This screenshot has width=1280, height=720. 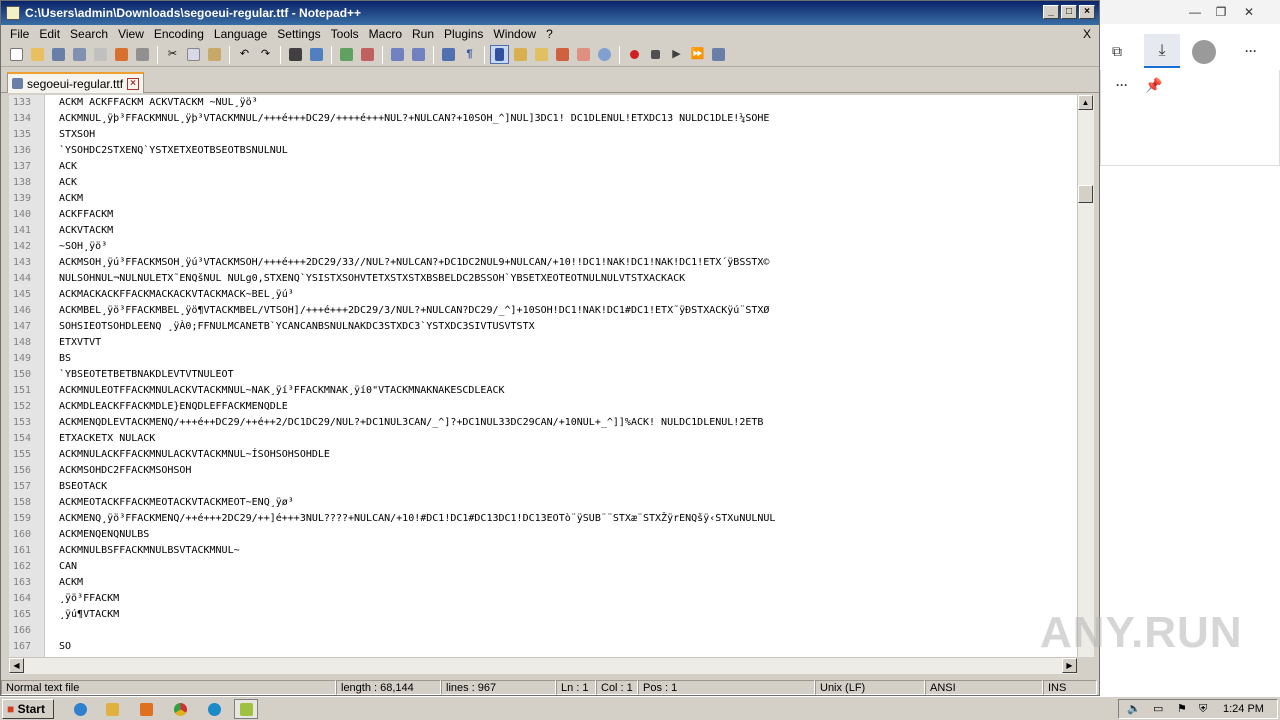 I want to click on add-collection-icon: ⧉, so click(x=1117, y=51).